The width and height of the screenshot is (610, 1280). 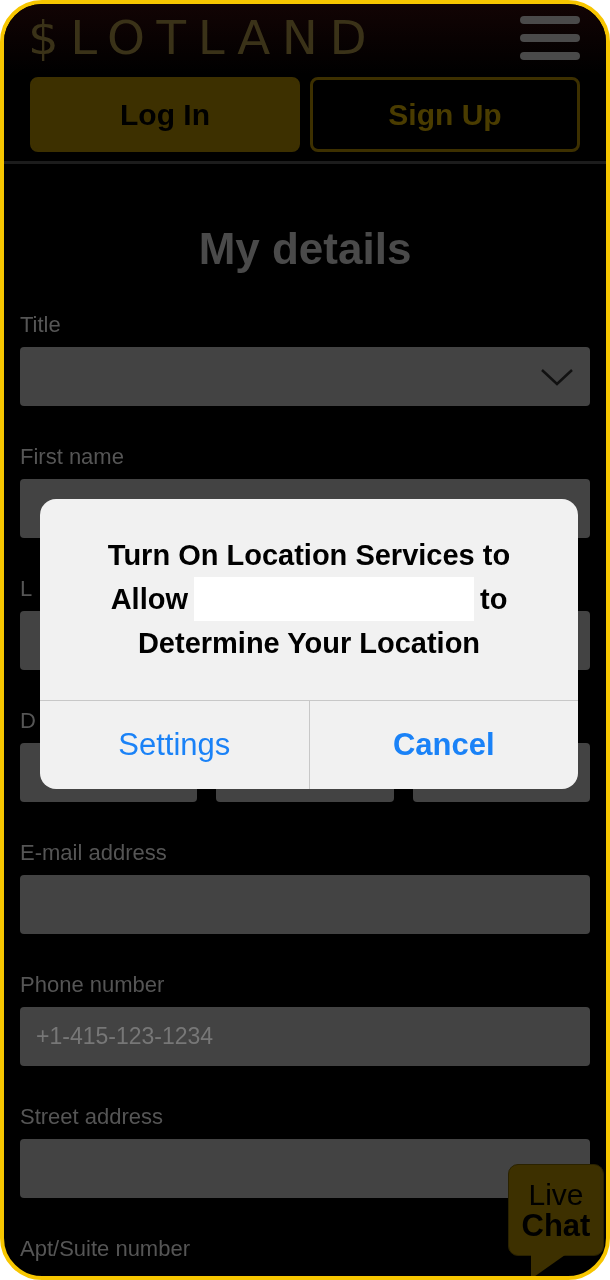 What do you see at coordinates (445, 114) in the screenshot?
I see `signup-button: Sign Up` at bounding box center [445, 114].